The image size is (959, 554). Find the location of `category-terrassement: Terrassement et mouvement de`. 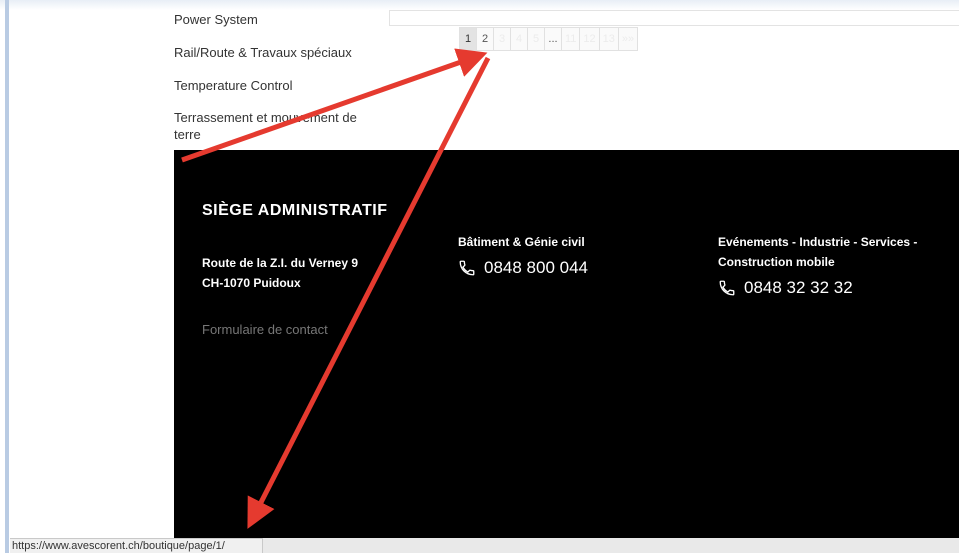

category-terrassement: Terrassement et mouvement de is located at coordinates (274, 118).